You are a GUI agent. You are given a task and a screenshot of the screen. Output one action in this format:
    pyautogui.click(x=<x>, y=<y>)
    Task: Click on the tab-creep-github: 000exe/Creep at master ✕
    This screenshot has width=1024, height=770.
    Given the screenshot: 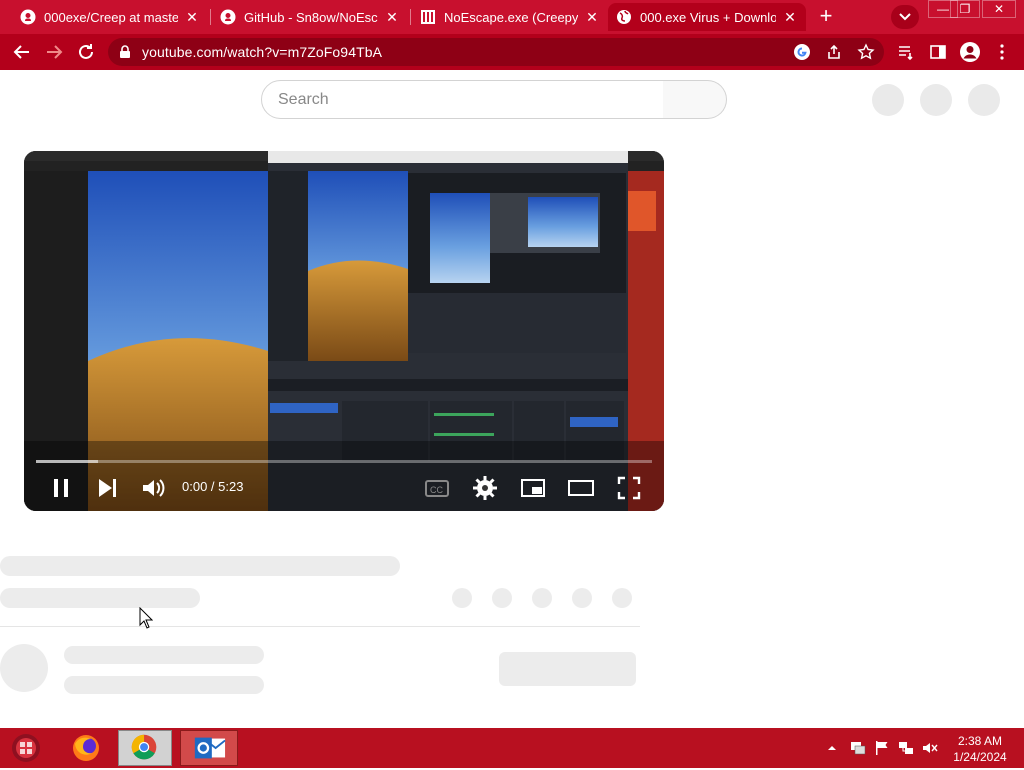 What is the action you would take?
    pyautogui.click(x=110, y=17)
    